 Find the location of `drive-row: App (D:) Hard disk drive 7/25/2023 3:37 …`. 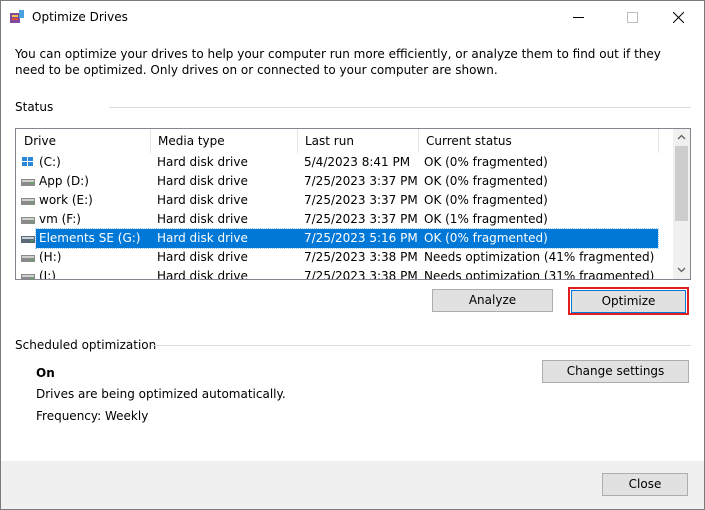

drive-row: App (D:) Hard disk drive 7/25/2023 3:37 … is located at coordinates (345, 181).